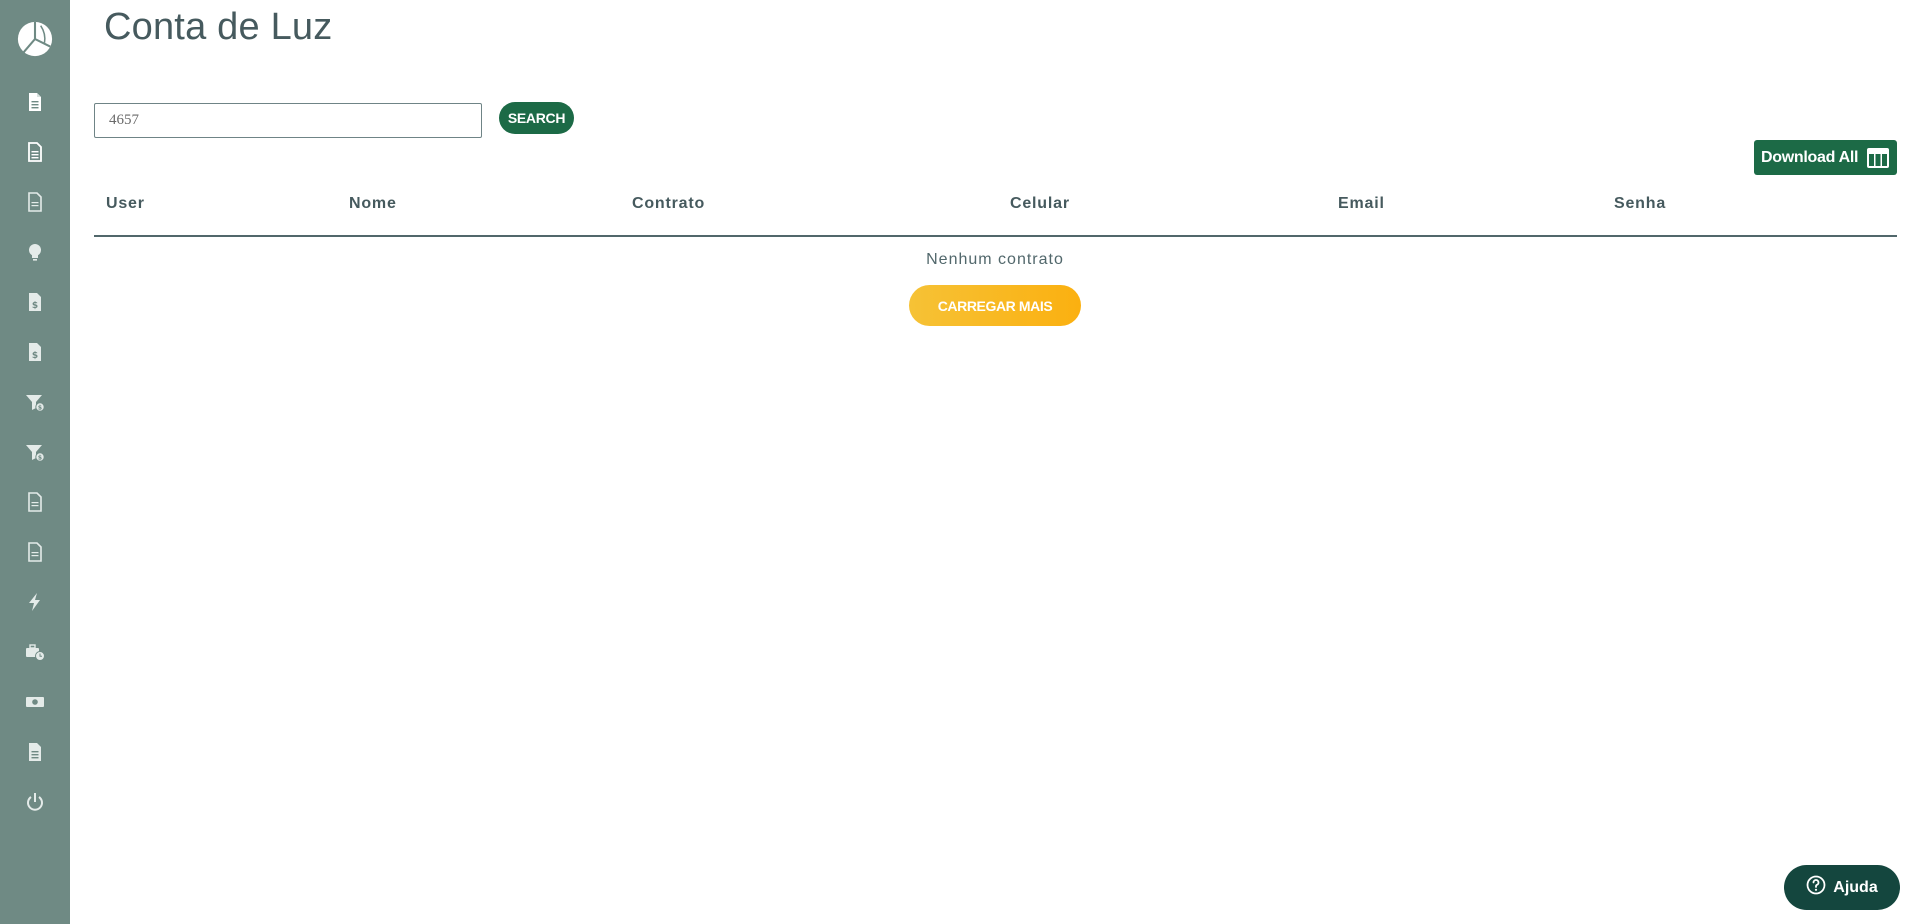  I want to click on sidebar-item-5: $, so click(35, 304).